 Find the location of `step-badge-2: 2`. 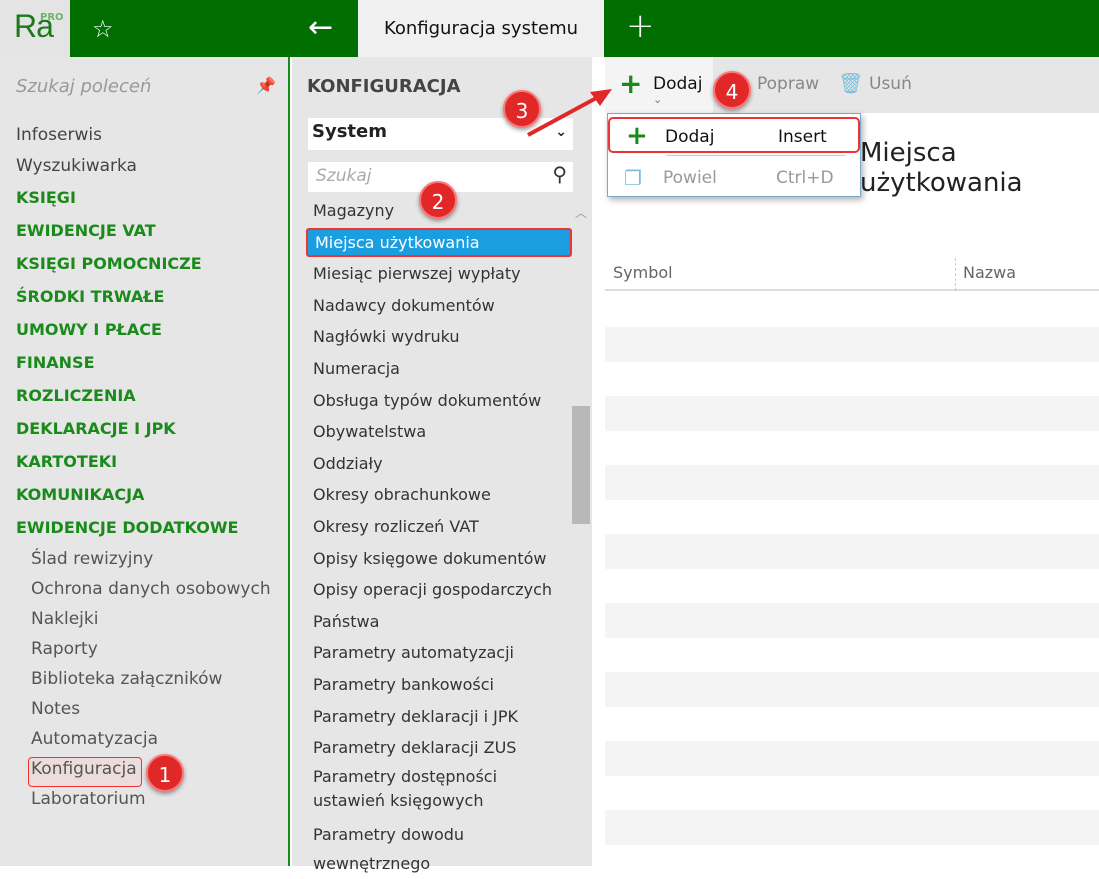

step-badge-2: 2 is located at coordinates (438, 200).